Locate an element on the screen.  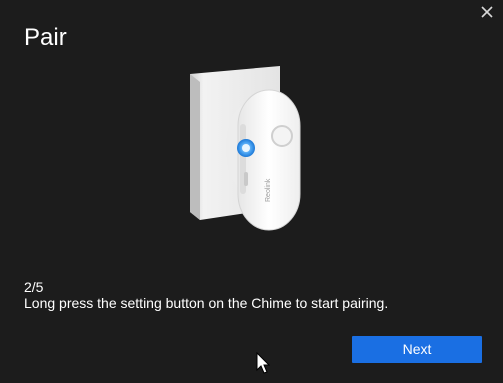
brand-logo: Reolink is located at coordinates (268, 190).